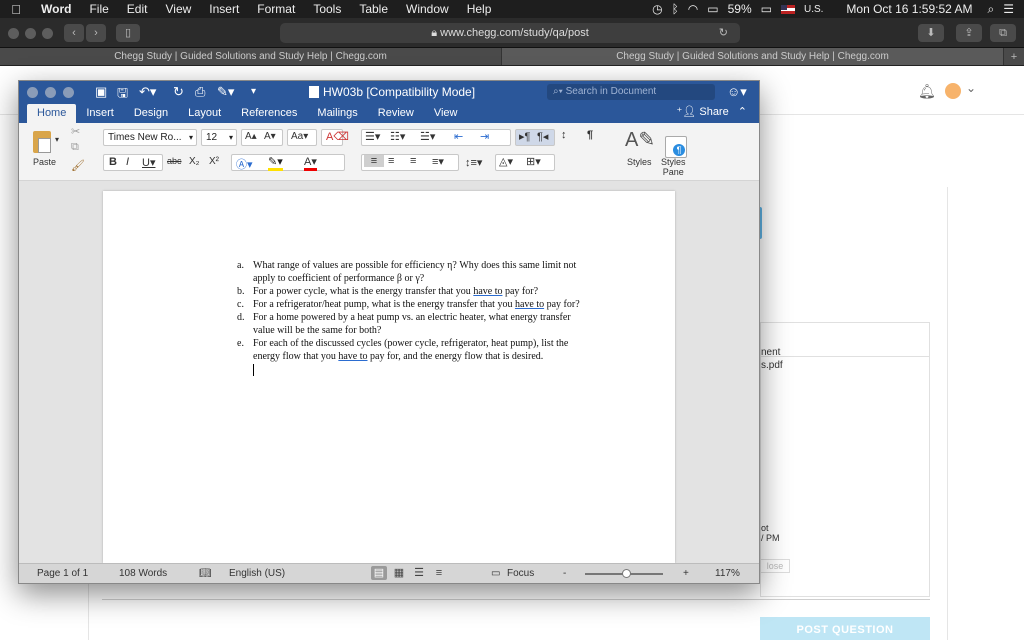  What do you see at coordinates (542, 136) in the screenshot?
I see `rtl-icon: ¶◂` at bounding box center [542, 136].